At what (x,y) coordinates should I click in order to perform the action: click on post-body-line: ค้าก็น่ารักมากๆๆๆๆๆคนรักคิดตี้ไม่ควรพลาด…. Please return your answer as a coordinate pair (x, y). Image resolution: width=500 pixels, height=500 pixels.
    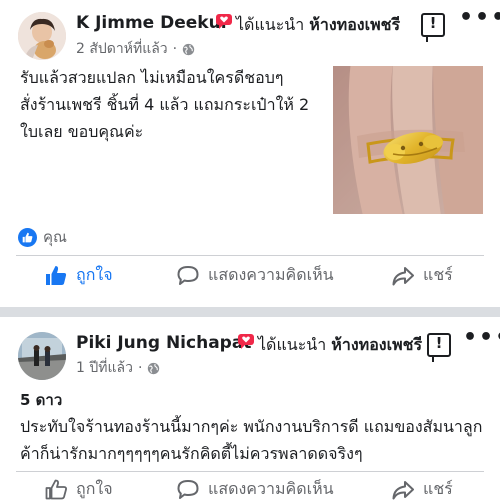
    Looking at the image, I should click on (191, 453).